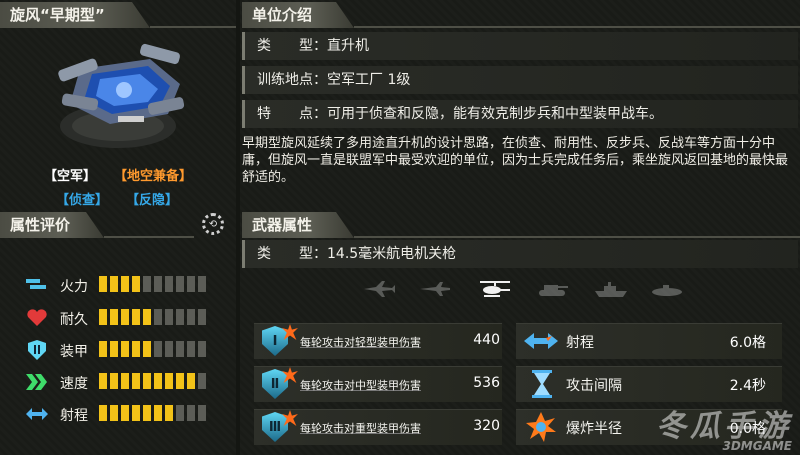 The height and width of the screenshot is (455, 800). I want to click on unit-portrait, so click(121, 95).